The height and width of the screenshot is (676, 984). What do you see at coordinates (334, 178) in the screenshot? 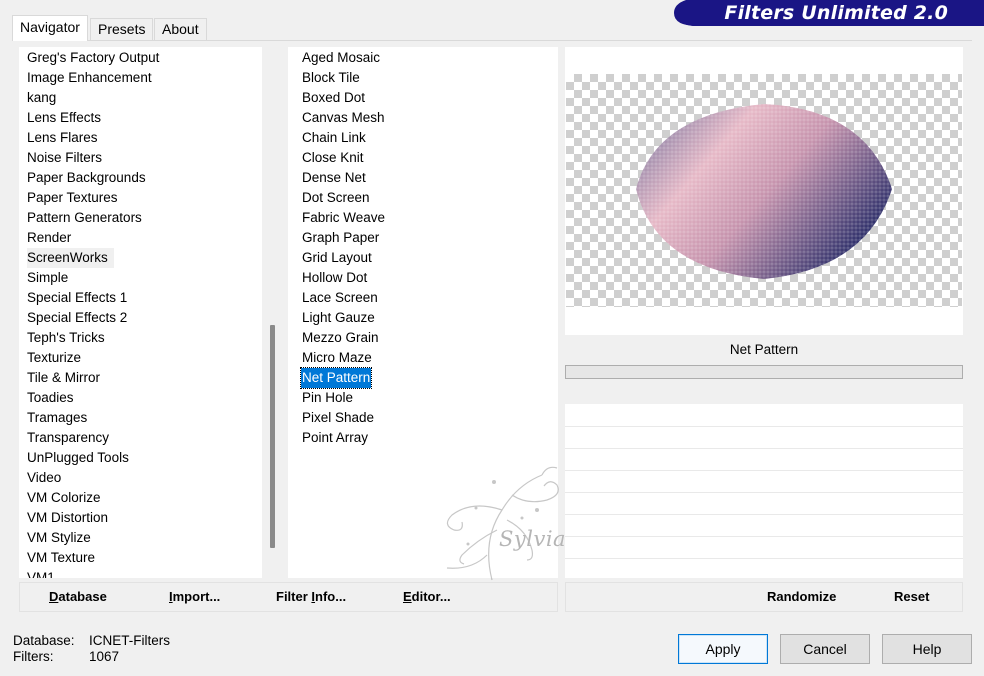
I see `filter-list-item: Dense Net` at bounding box center [334, 178].